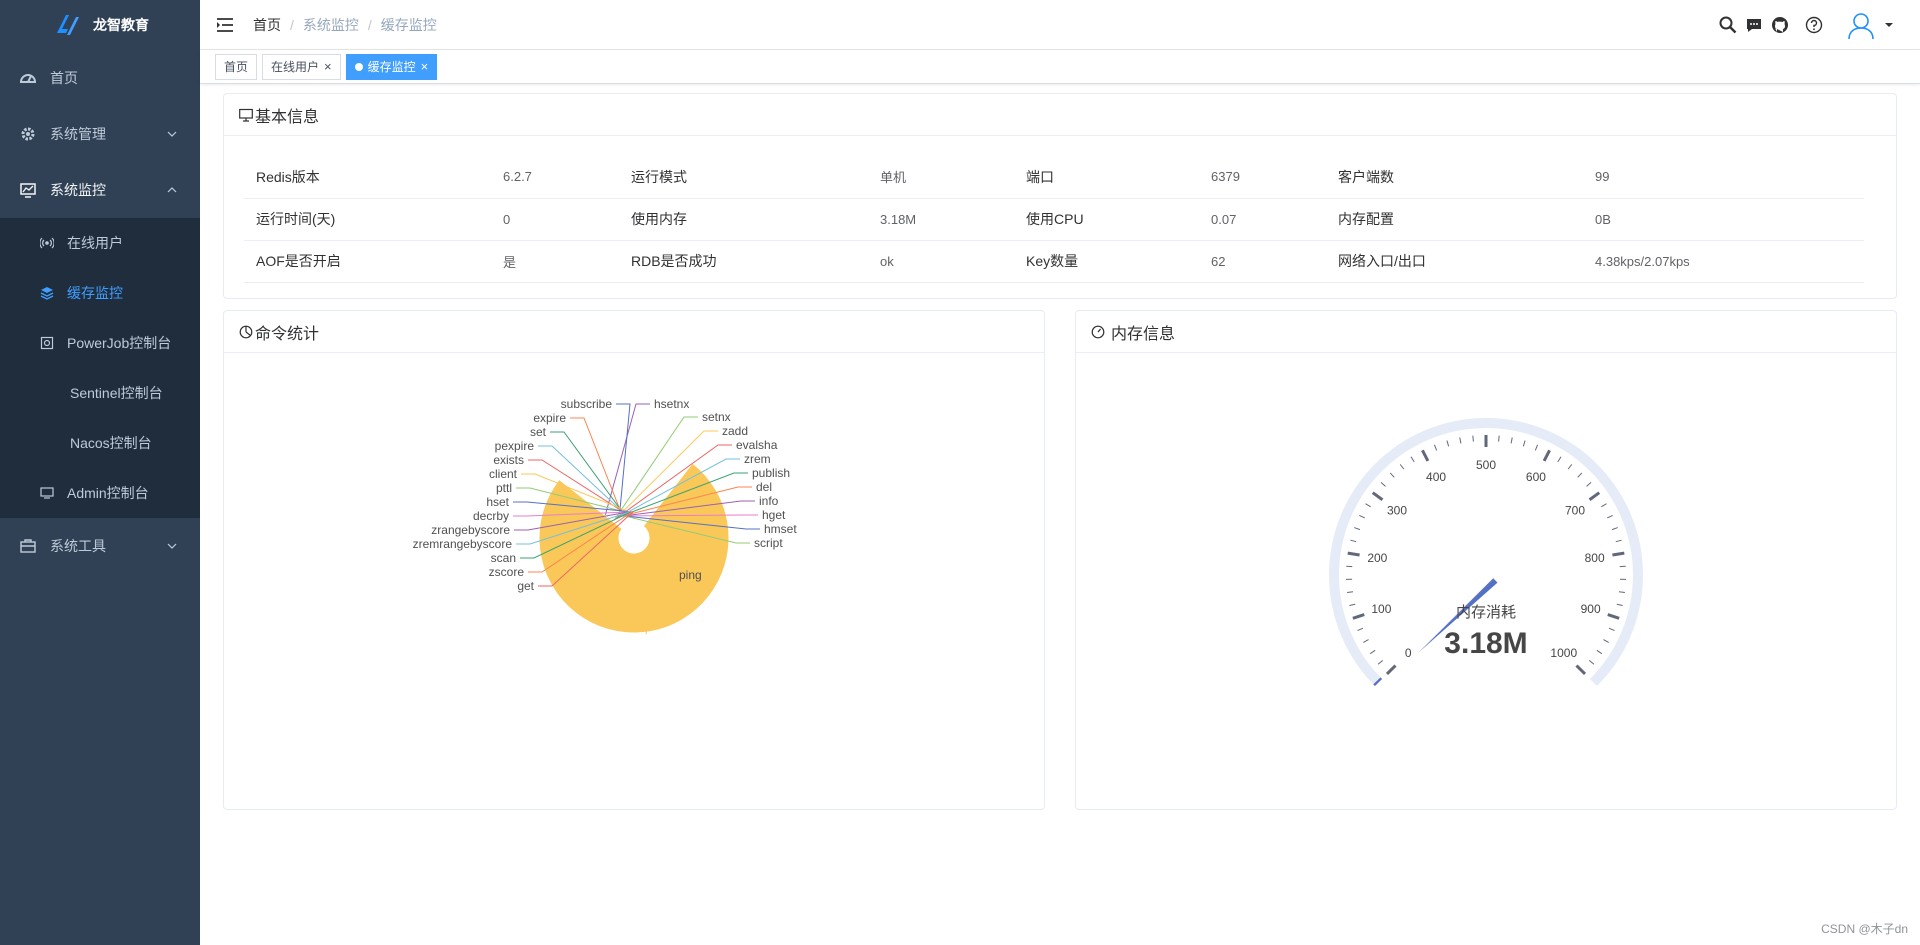 The image size is (1920, 945). What do you see at coordinates (100, 25) in the screenshot?
I see `logo: 龙智教育` at bounding box center [100, 25].